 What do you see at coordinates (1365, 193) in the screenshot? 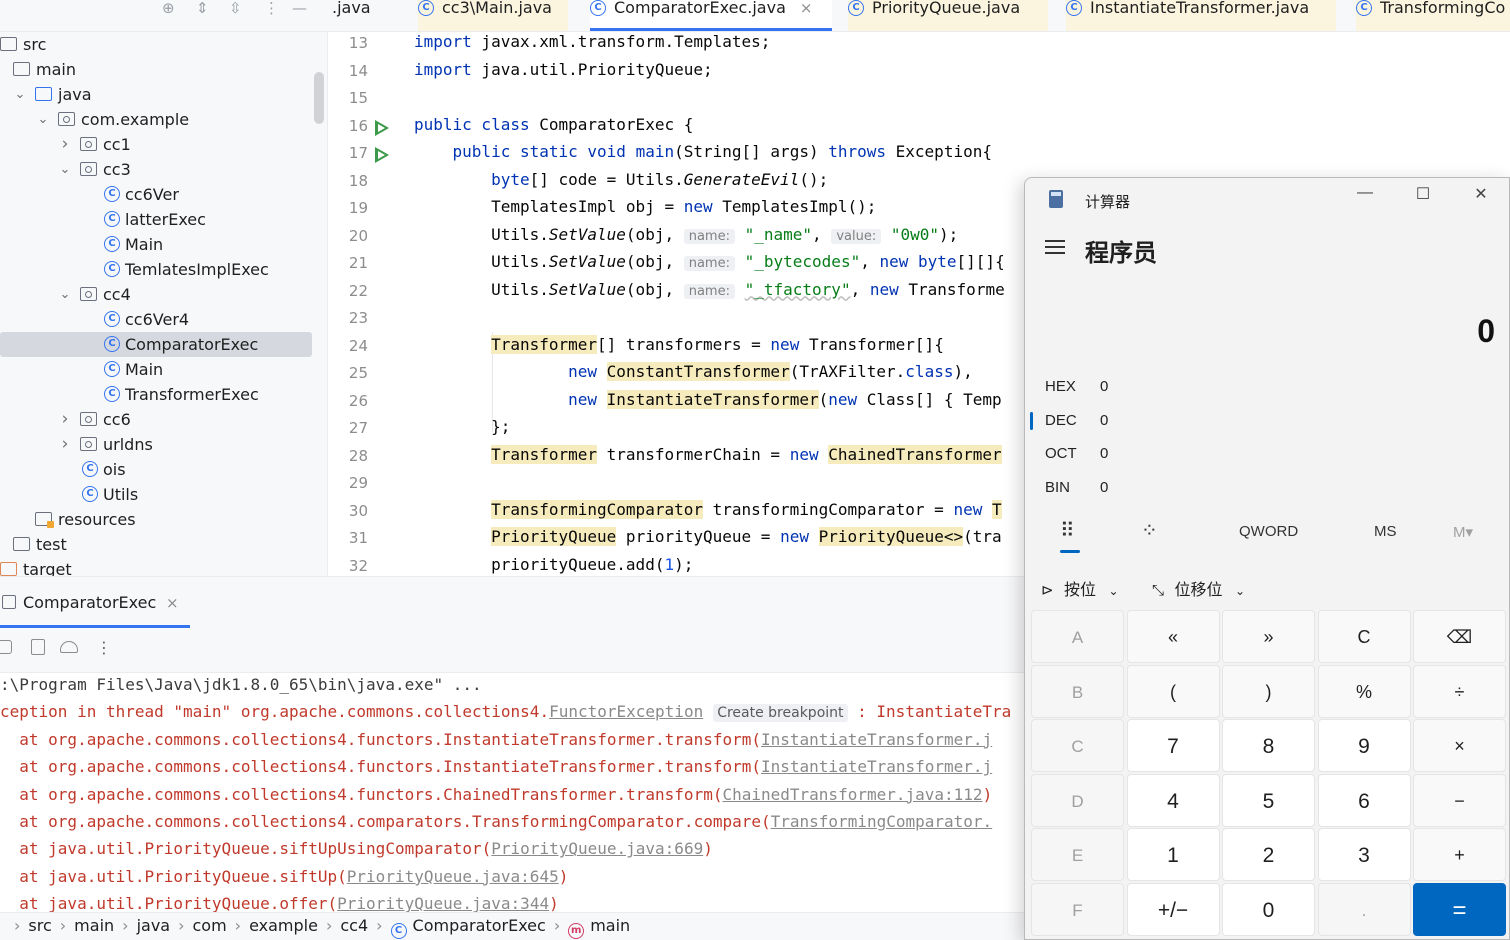
I see `minimize-button: —` at bounding box center [1365, 193].